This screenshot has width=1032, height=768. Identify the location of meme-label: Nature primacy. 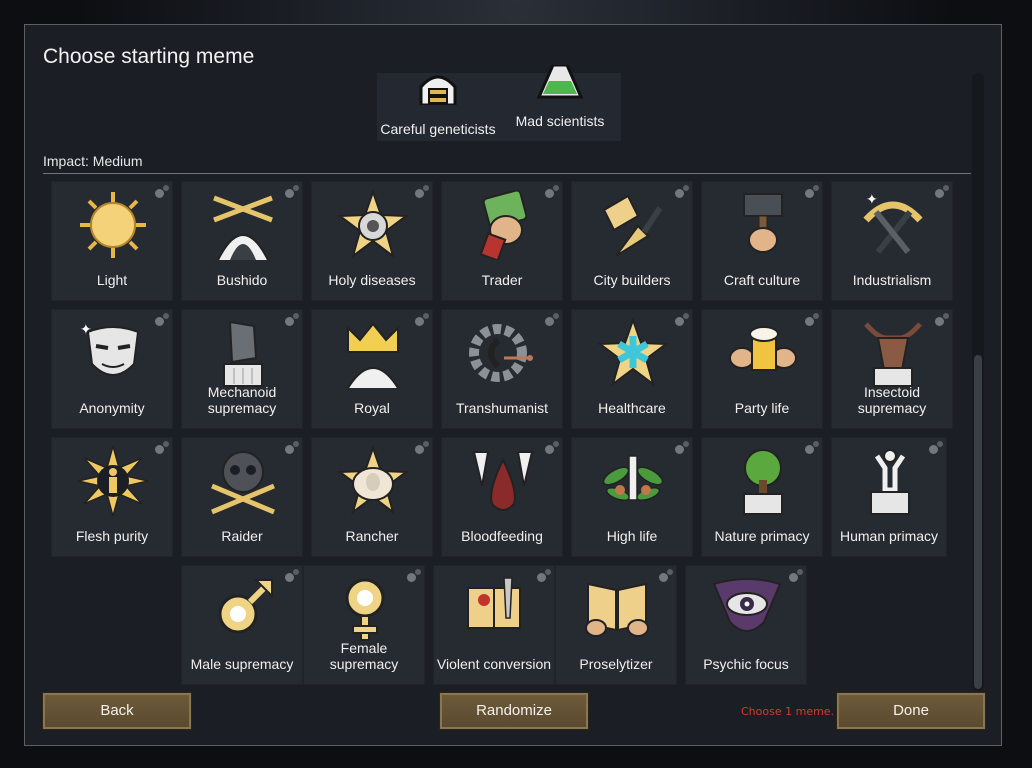
(762, 536).